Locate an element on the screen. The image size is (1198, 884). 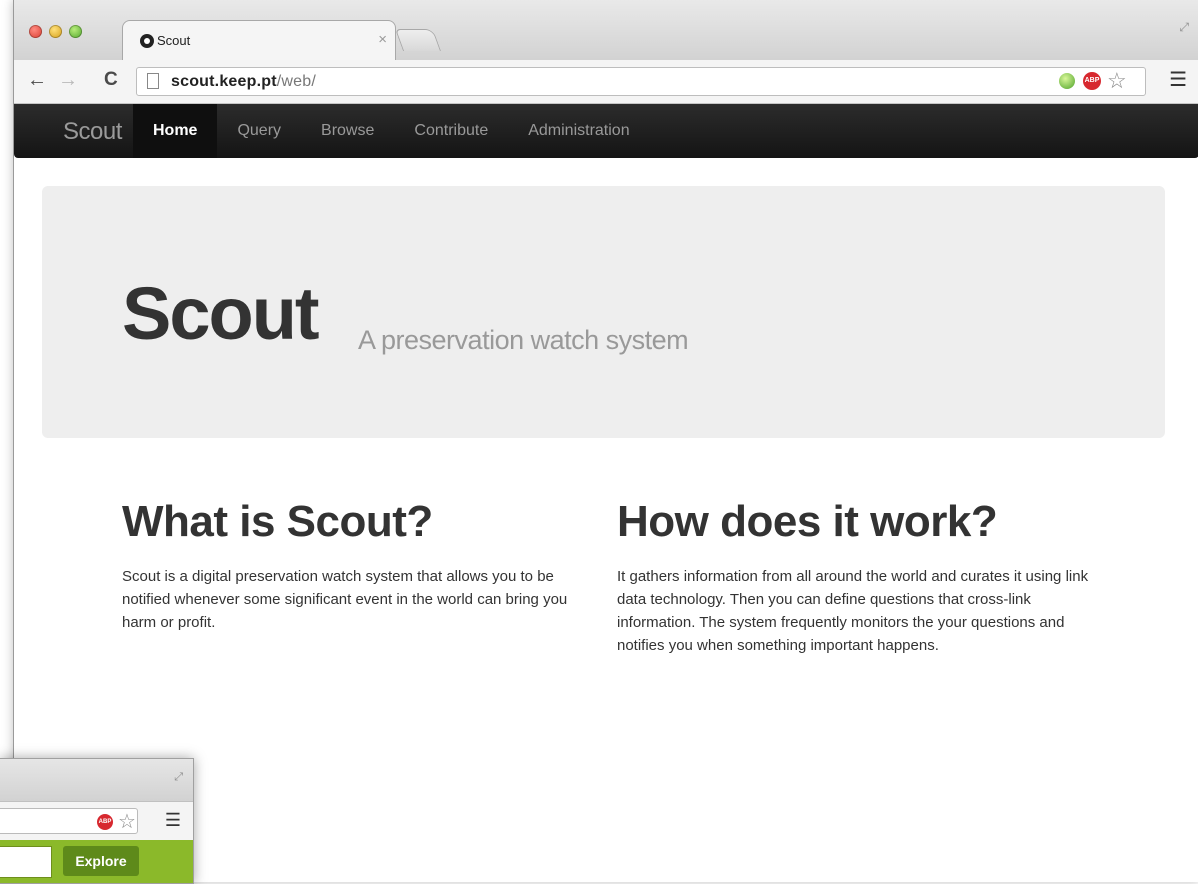
section-heading: How does it work? is located at coordinates (807, 521).